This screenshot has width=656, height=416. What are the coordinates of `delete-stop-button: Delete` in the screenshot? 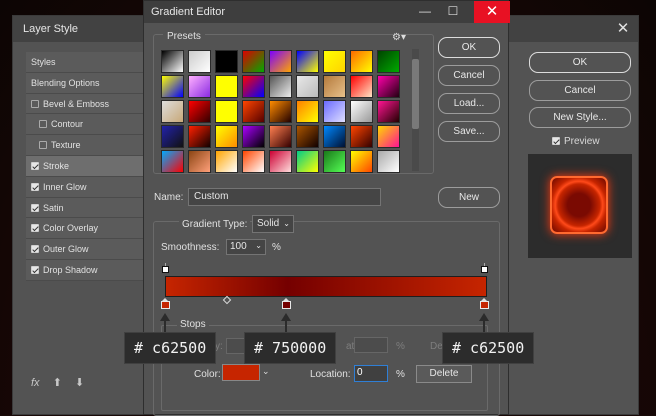 It's located at (444, 374).